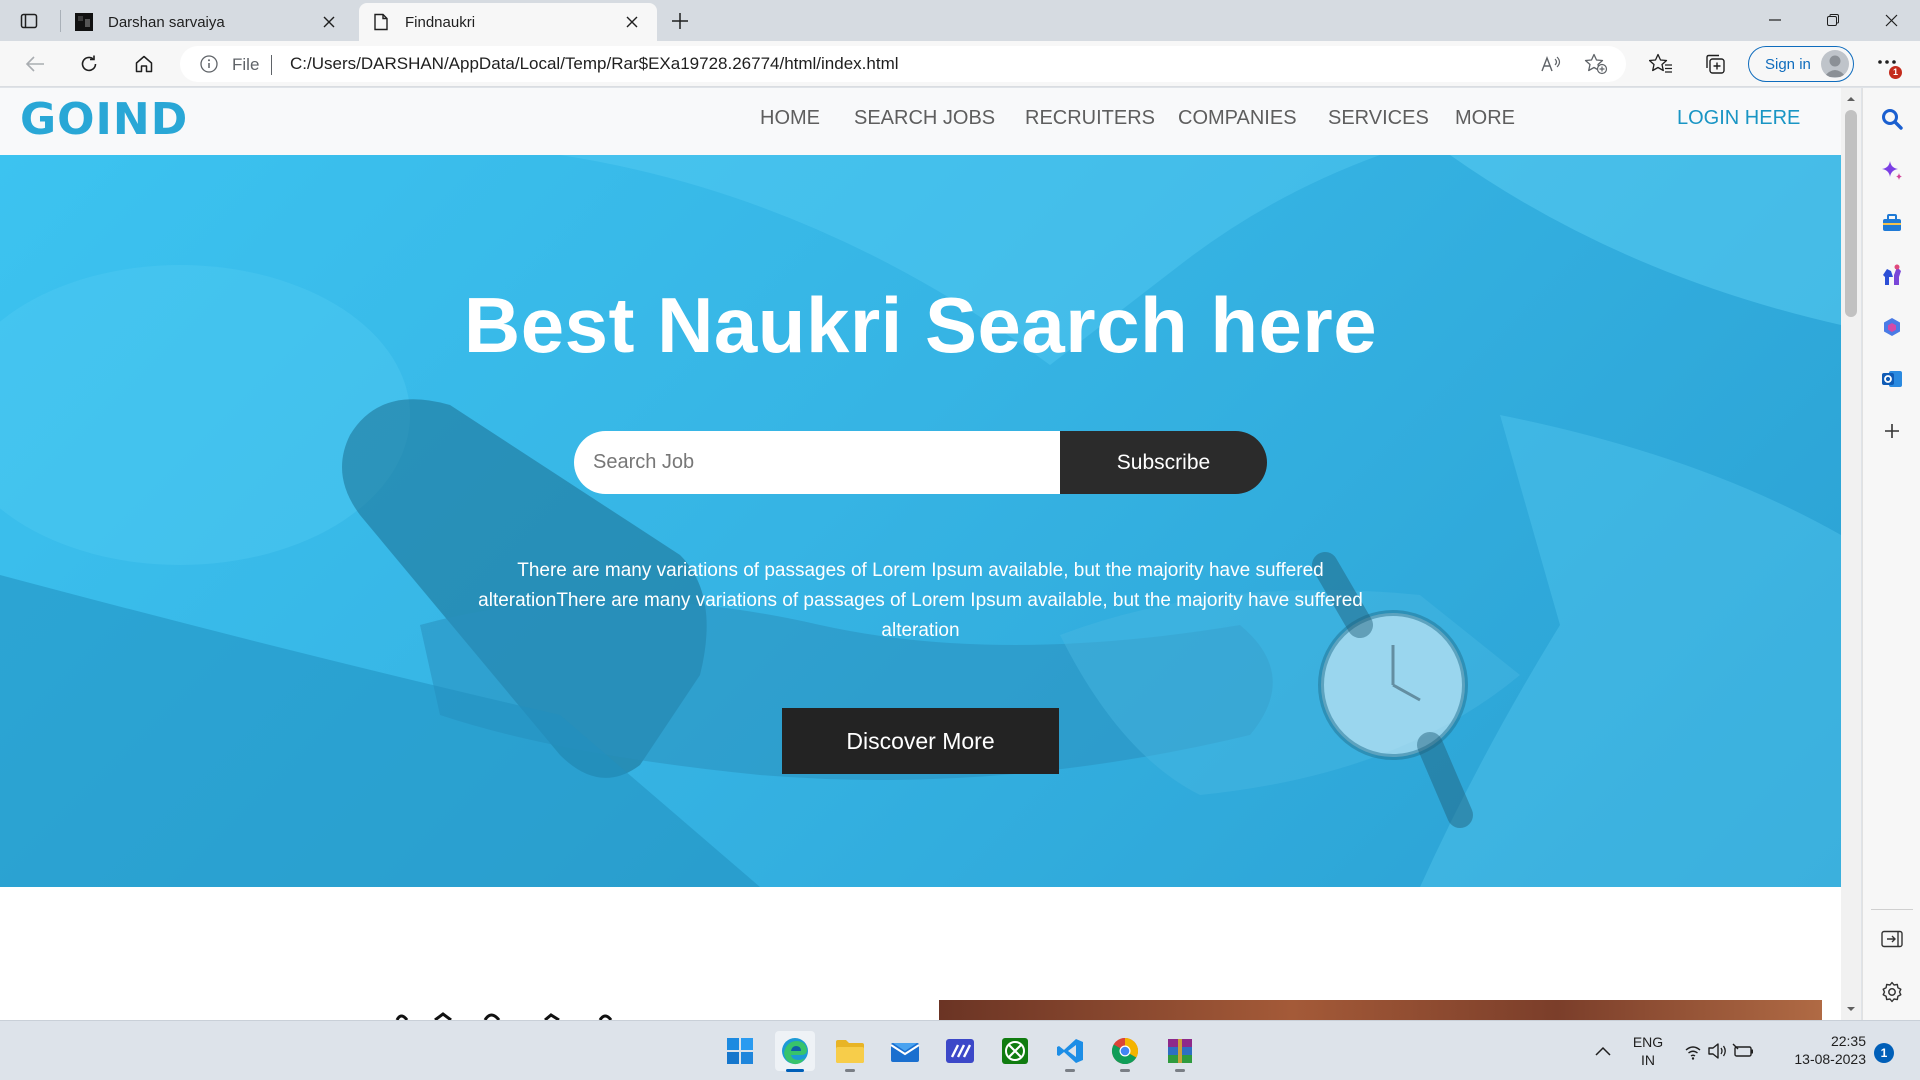 The width and height of the screenshot is (1920, 1080). What do you see at coordinates (960, 20) in the screenshot?
I see `tab-strip: Darshan sarvaiya Findnaukri` at bounding box center [960, 20].